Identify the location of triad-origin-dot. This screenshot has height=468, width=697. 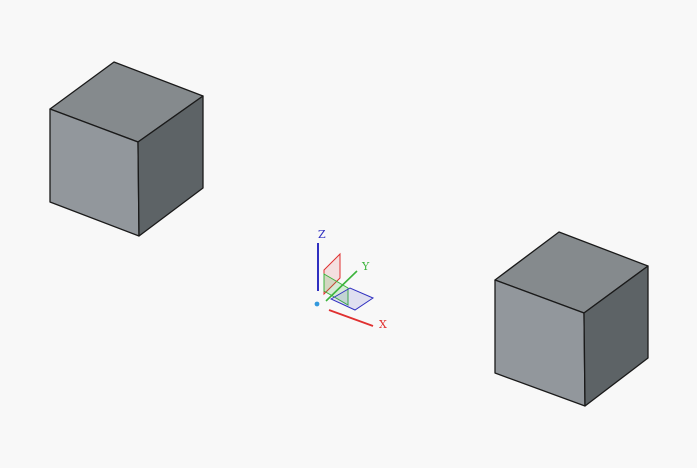
(317, 304).